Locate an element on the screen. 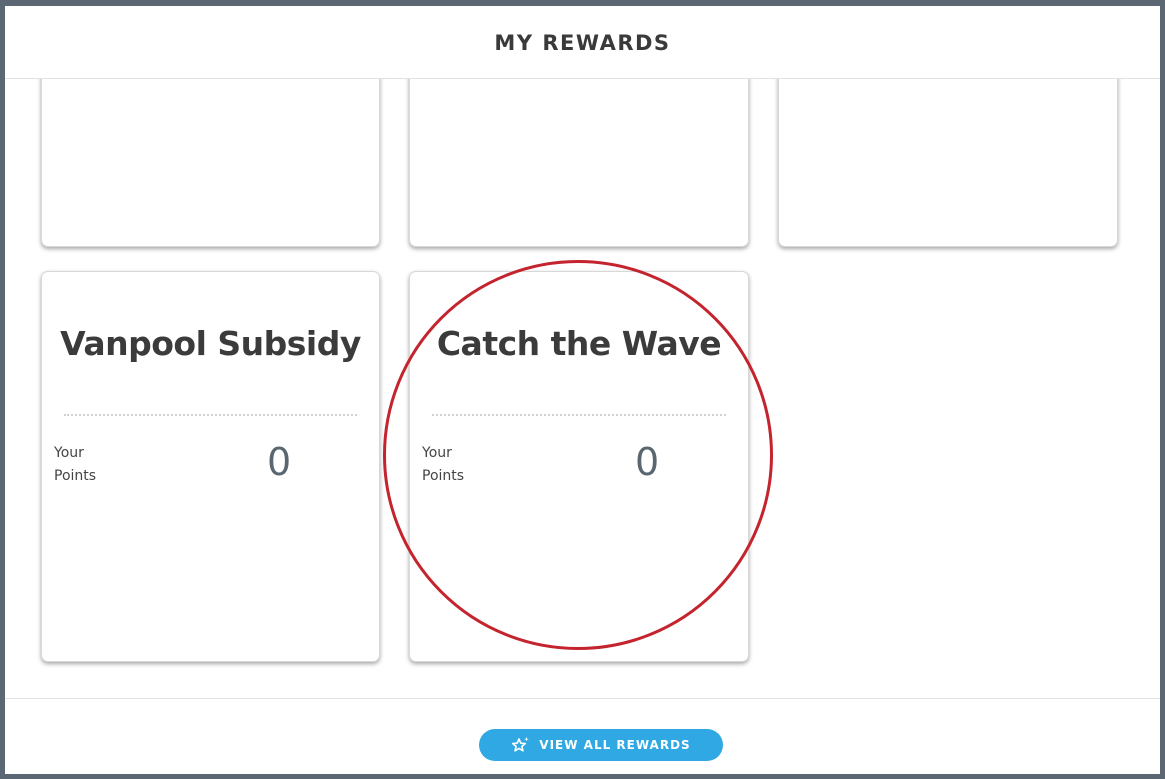 Image resolution: width=1165 pixels, height=779 pixels. reward-title: Vanpool Subsidy is located at coordinates (210, 343).